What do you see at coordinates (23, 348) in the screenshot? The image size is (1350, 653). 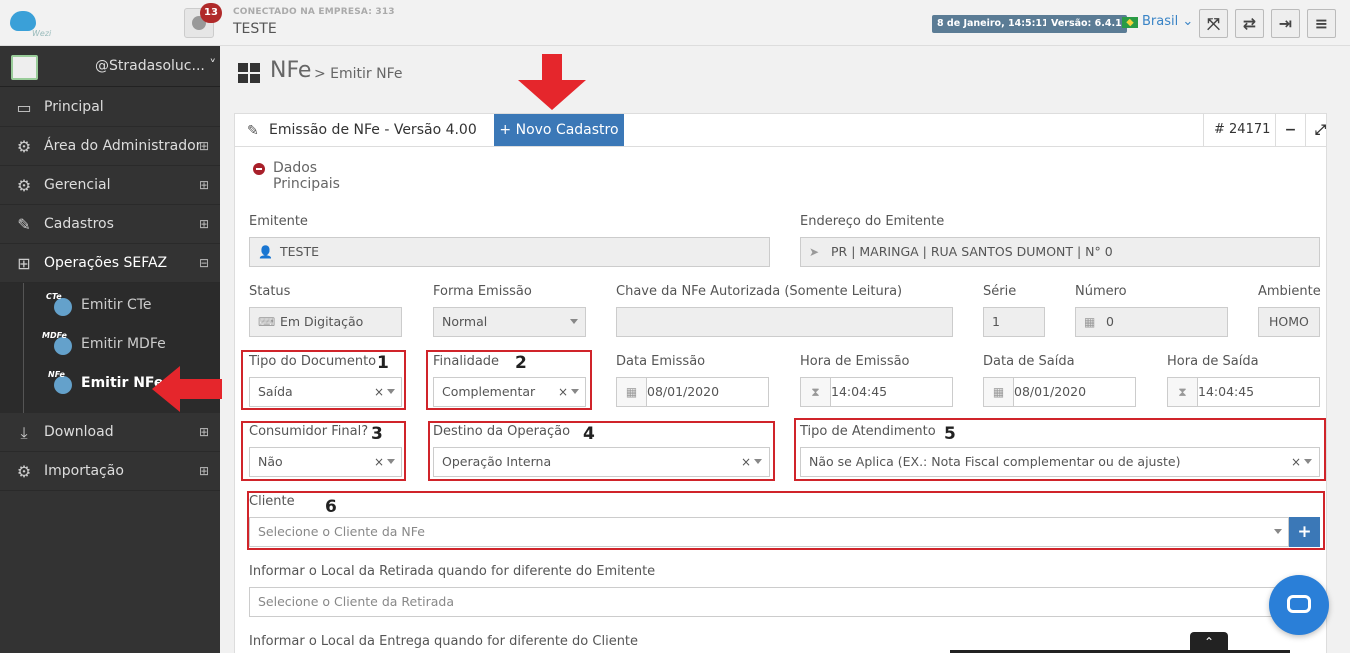 I see `submenu-line` at bounding box center [23, 348].